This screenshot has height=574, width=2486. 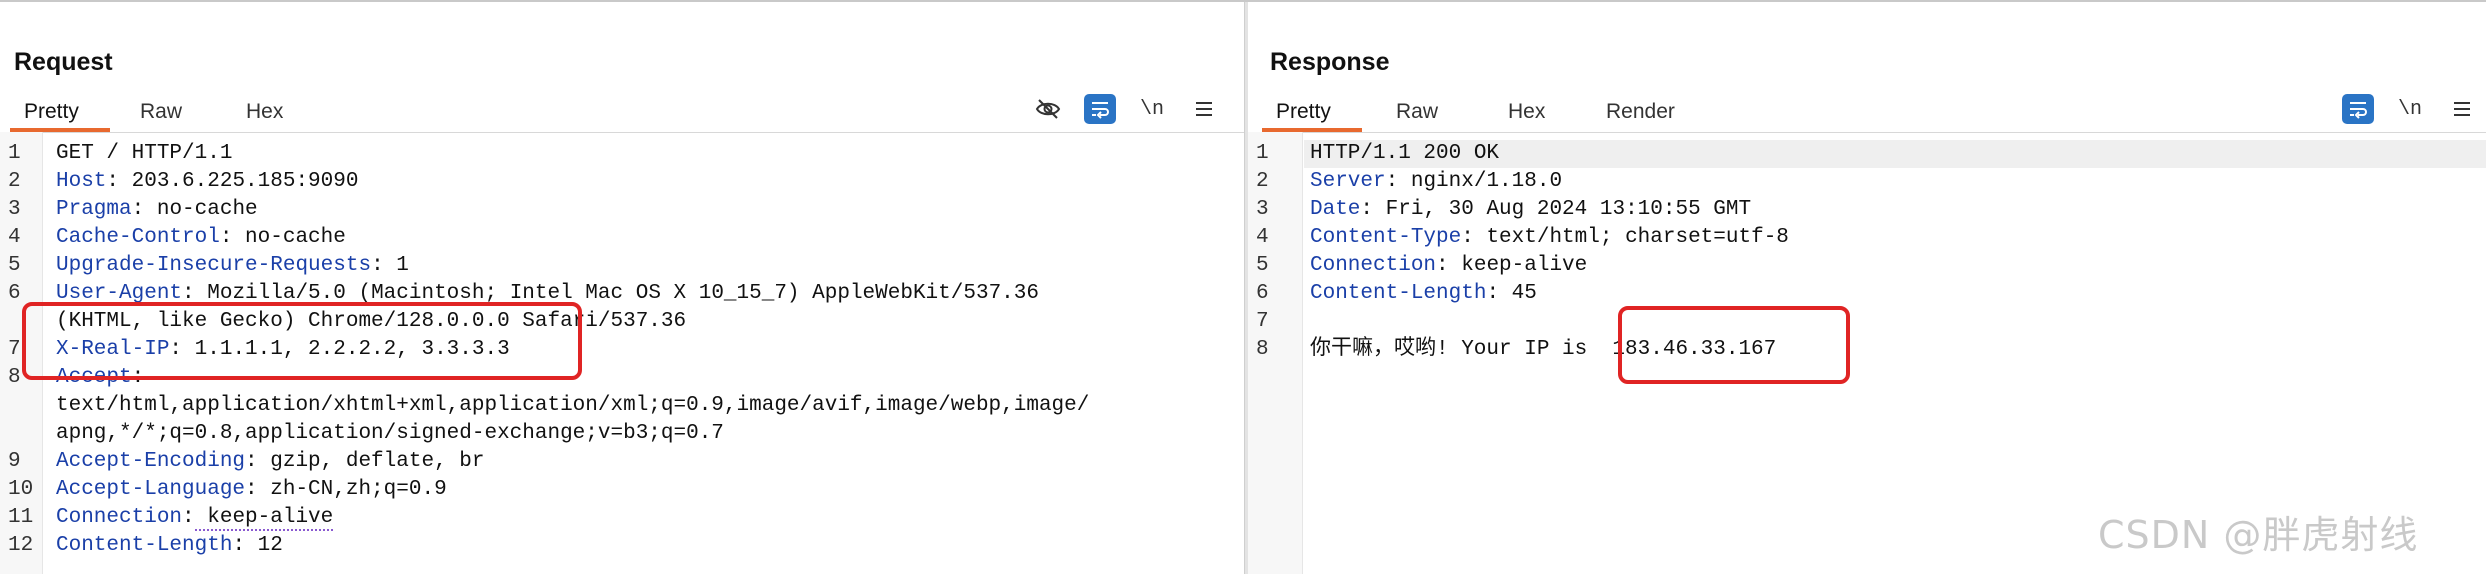 What do you see at coordinates (1330, 62) in the screenshot?
I see `response-title: Response` at bounding box center [1330, 62].